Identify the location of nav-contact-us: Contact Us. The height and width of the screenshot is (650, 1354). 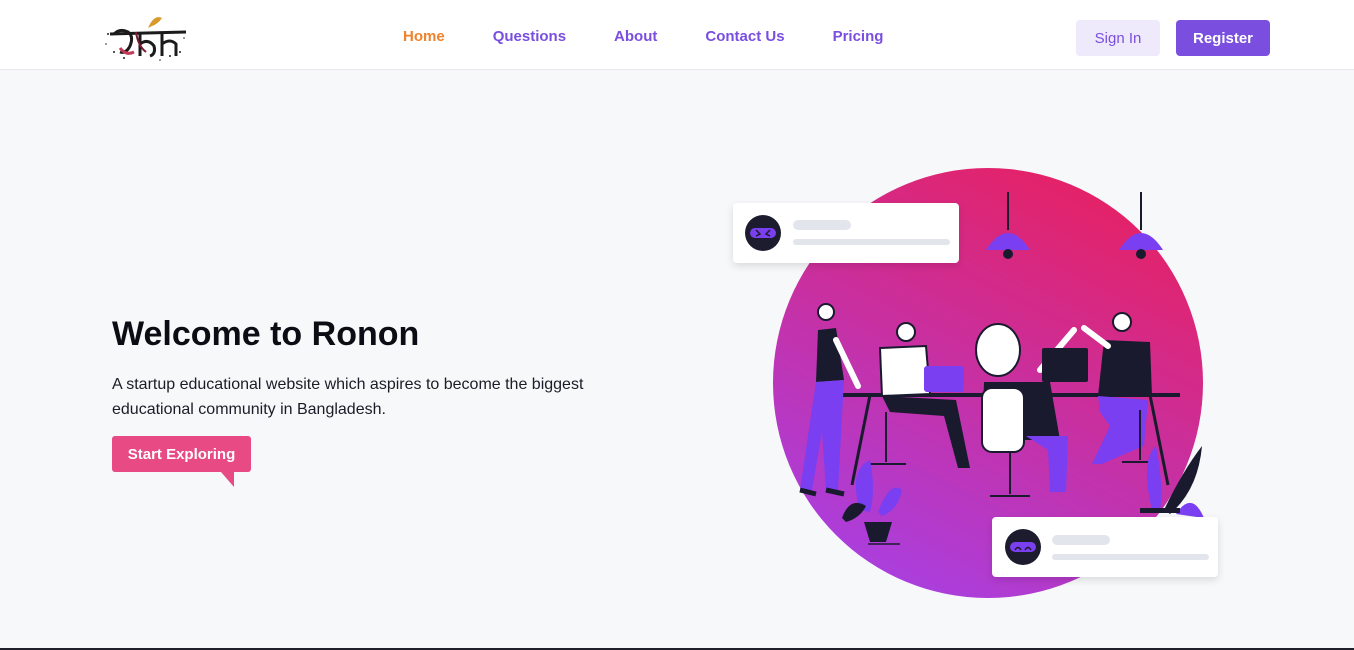
(744, 36).